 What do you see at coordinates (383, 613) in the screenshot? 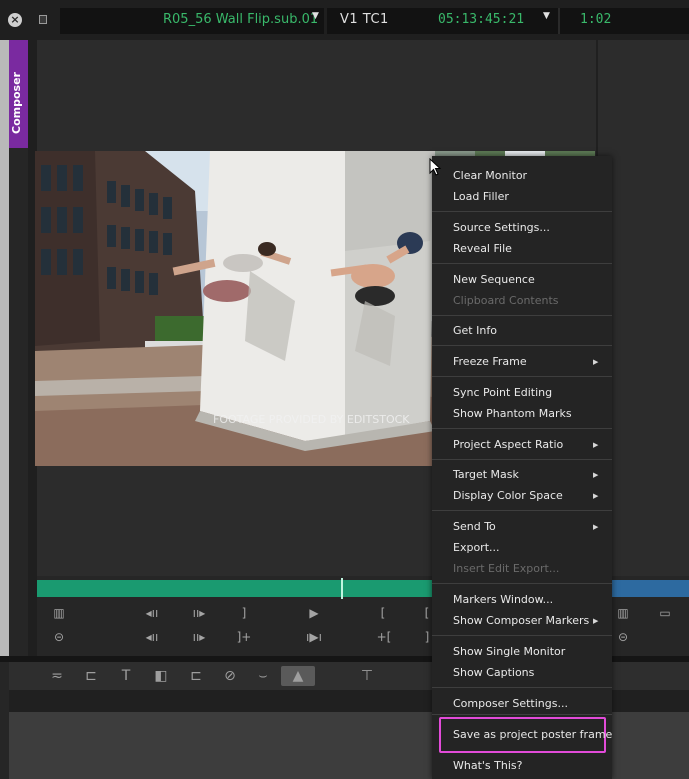
I see `mark-in-icon: [` at bounding box center [383, 613].